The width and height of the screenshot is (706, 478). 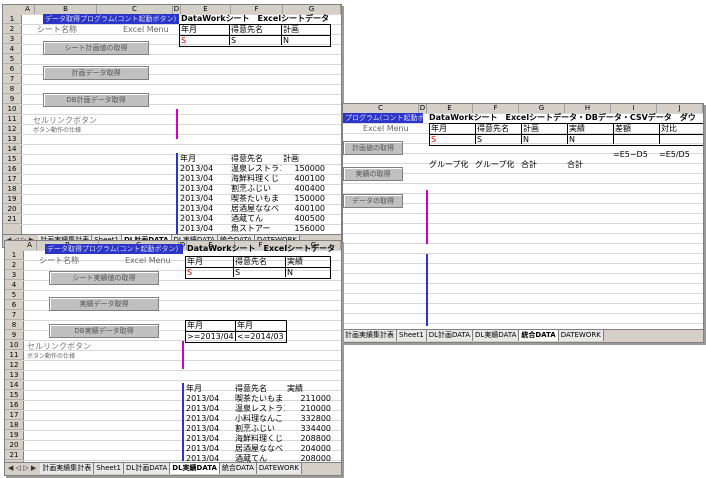 What do you see at coordinates (304, 209) in the screenshot?
I see `table-cell: 400100` at bounding box center [304, 209].